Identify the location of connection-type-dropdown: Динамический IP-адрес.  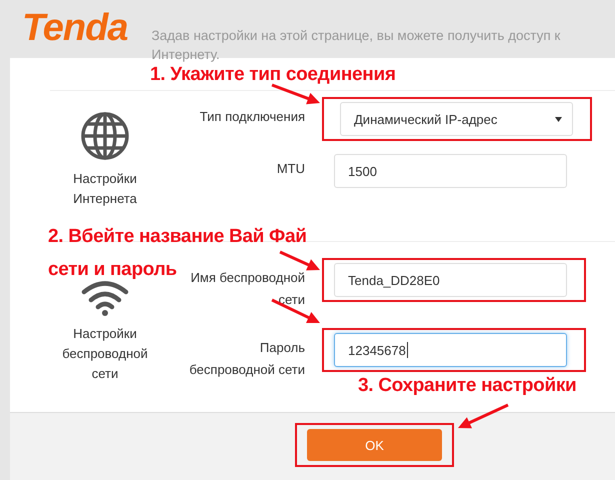
(456, 119).